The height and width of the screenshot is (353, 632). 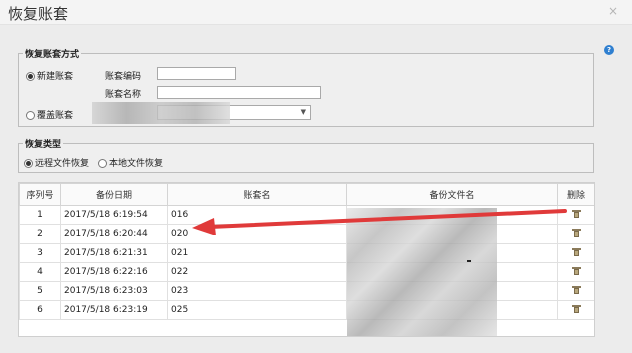 I want to click on restore-type-legend: 恢复类型, so click(x=43, y=145).